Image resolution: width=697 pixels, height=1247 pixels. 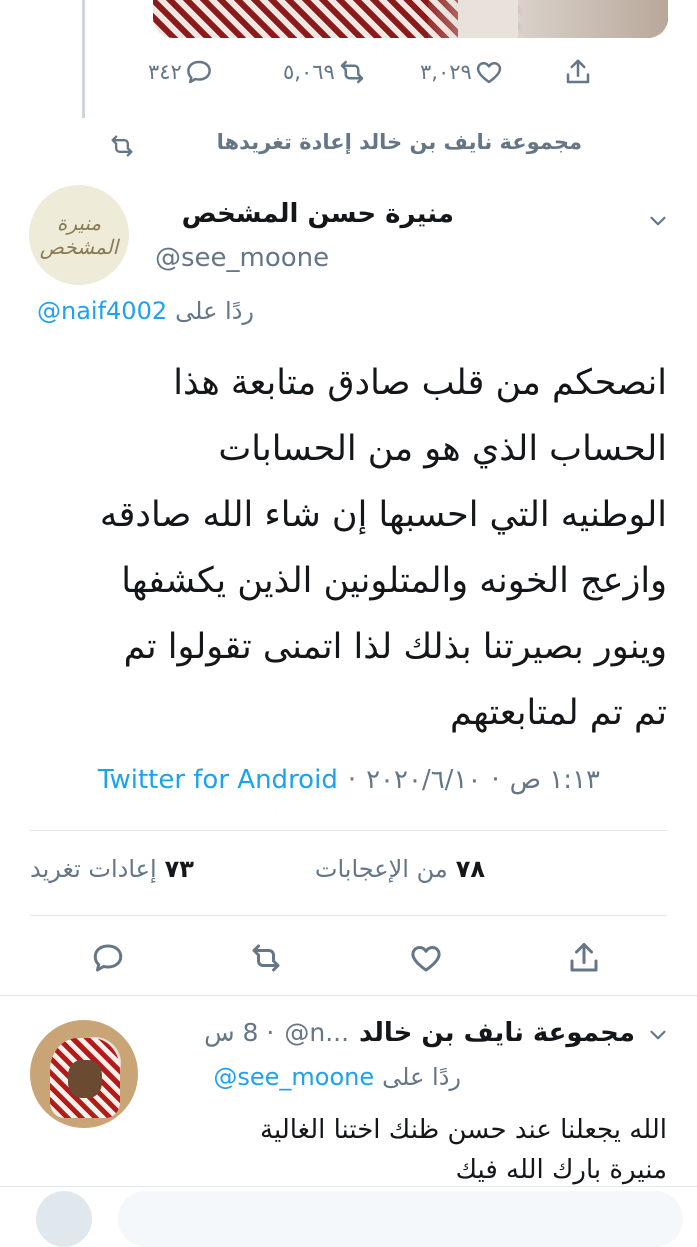 I want to click on reply-button, so click(x=108, y=958).